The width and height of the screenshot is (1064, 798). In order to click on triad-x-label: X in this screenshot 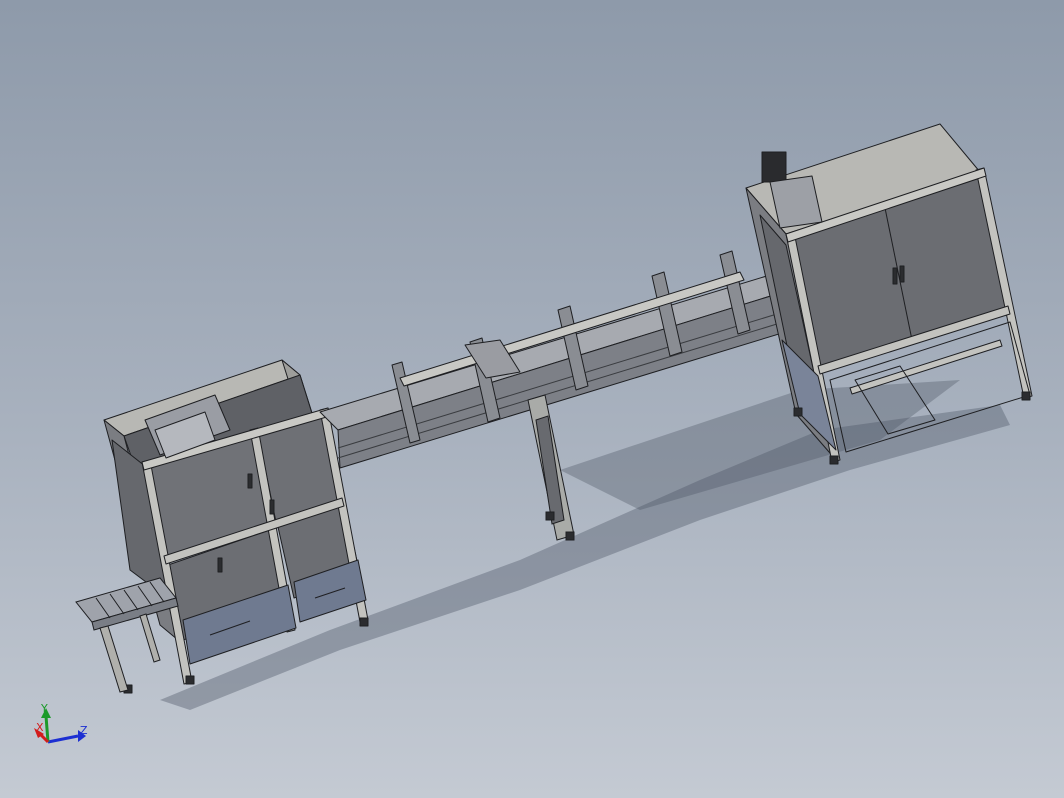, I will do `click(40, 727)`.